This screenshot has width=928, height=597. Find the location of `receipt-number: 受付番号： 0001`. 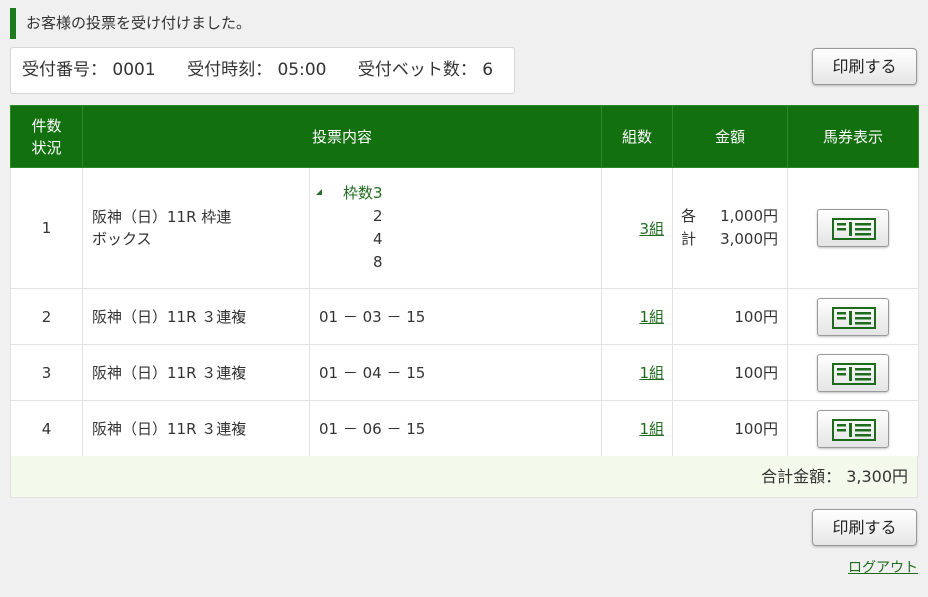

receipt-number: 受付番号： 0001 is located at coordinates (89, 70).